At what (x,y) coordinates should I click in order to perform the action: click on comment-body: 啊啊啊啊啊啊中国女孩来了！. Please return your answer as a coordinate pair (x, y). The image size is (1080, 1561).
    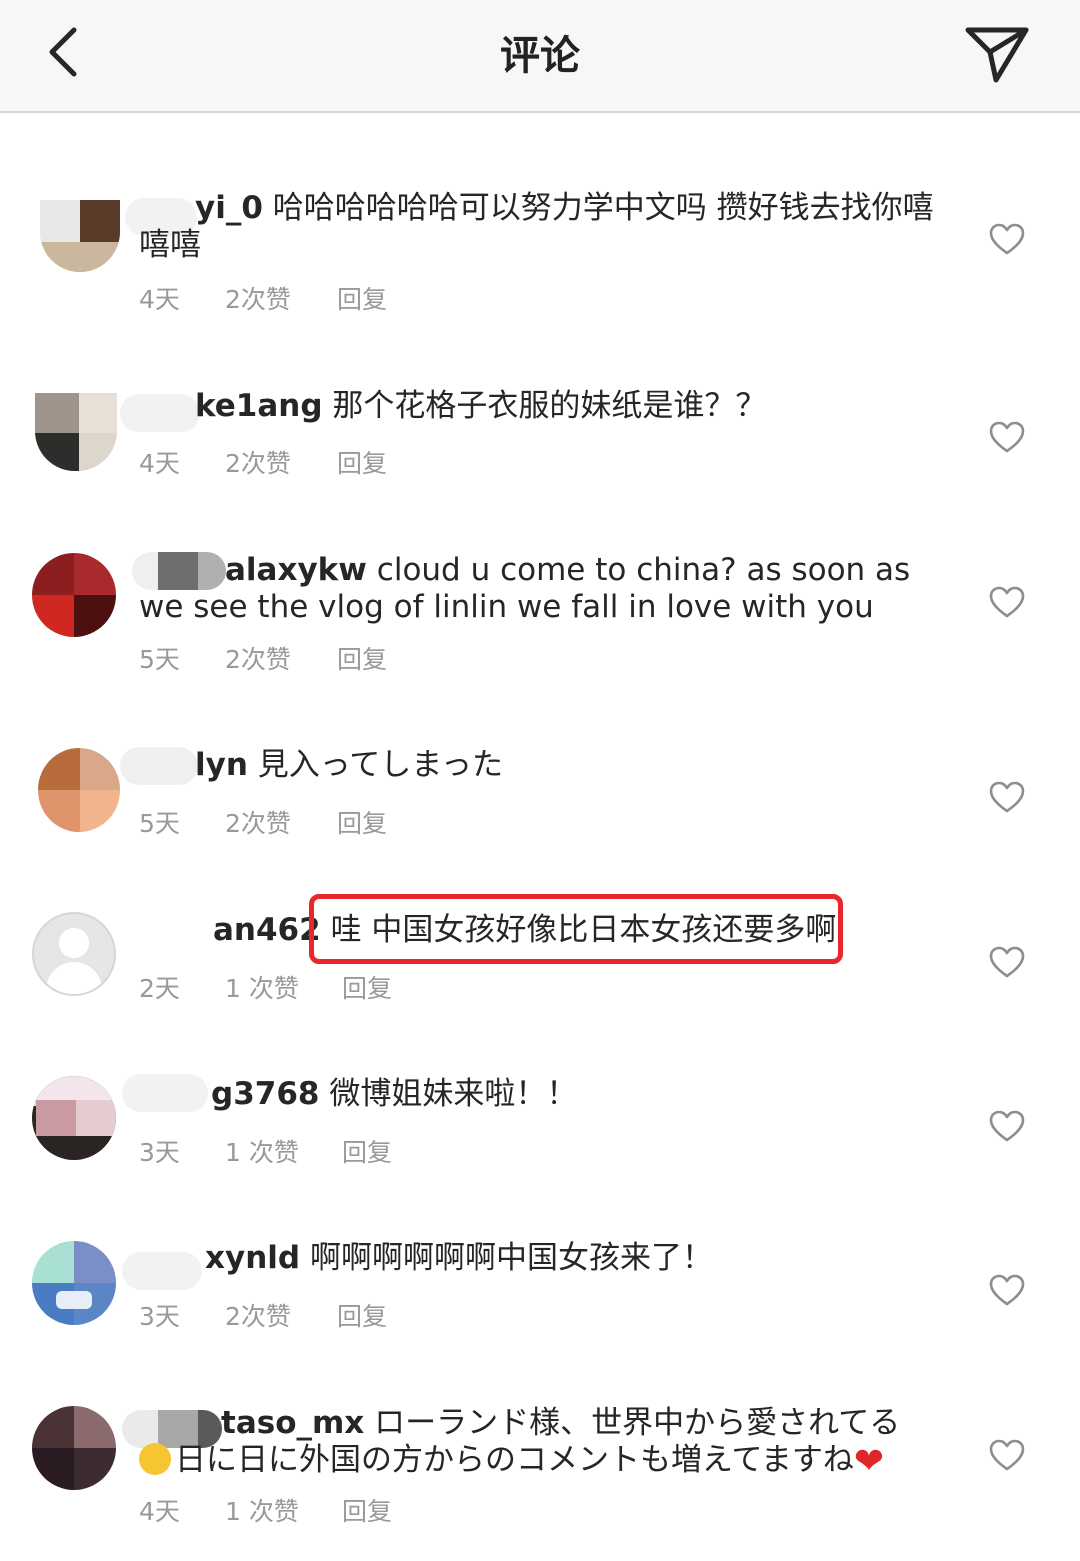
    Looking at the image, I should click on (511, 1258).